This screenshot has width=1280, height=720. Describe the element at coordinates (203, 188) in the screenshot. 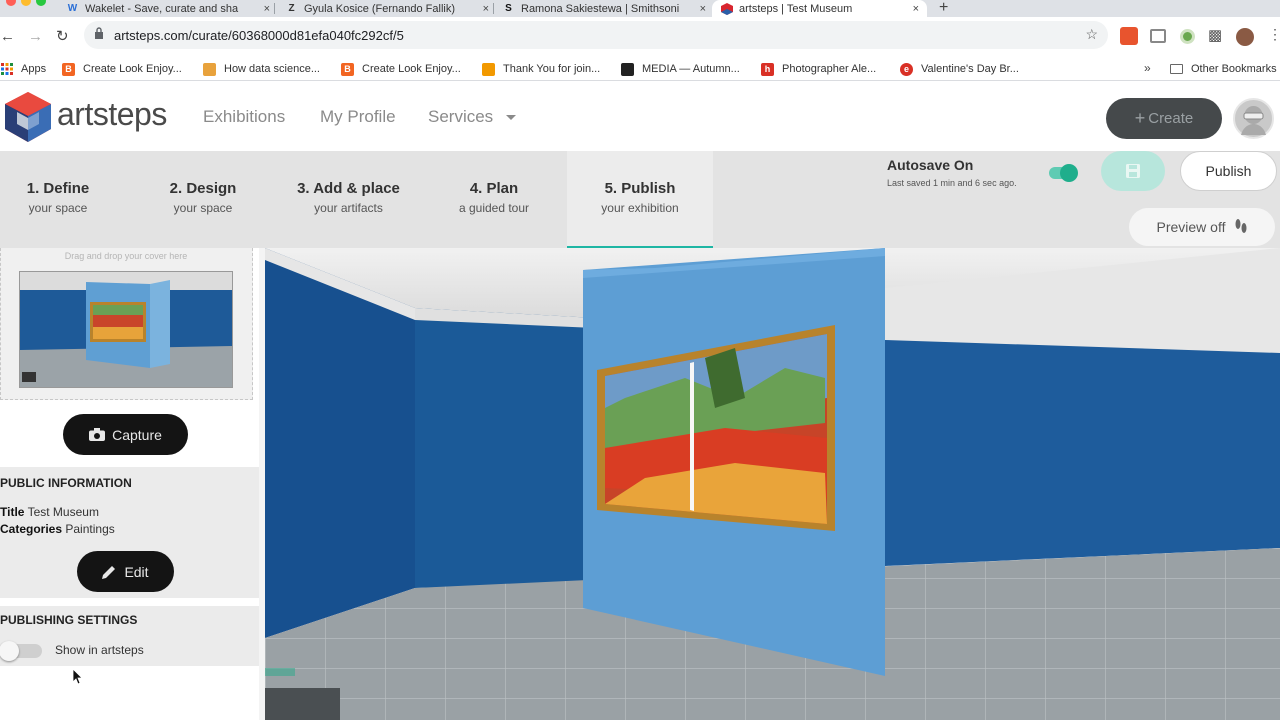

I see `step-title: 2. Design` at that location.